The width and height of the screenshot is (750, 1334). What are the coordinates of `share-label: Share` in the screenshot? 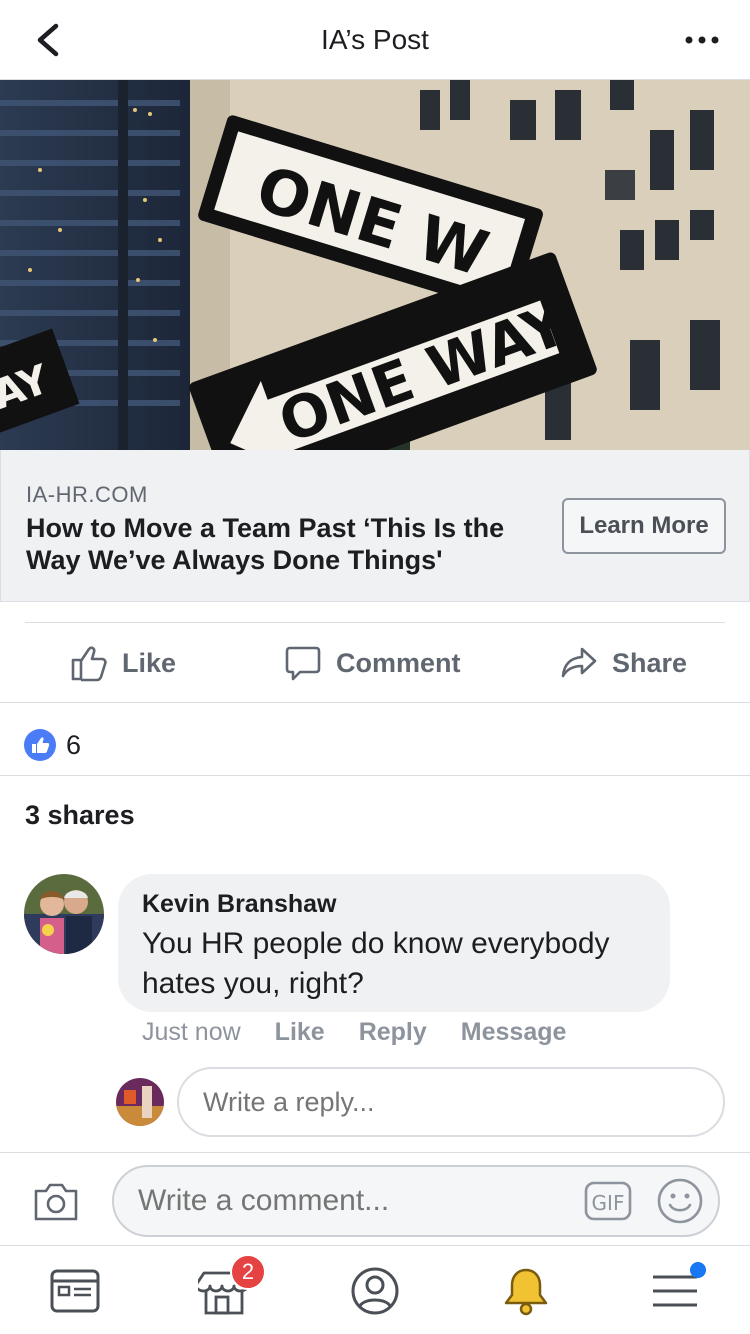 It's located at (650, 662).